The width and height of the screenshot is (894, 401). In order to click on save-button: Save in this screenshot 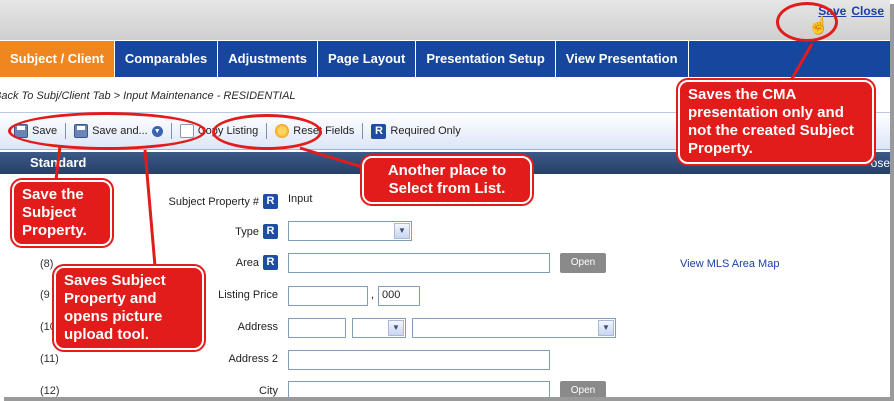, I will do `click(35, 131)`.